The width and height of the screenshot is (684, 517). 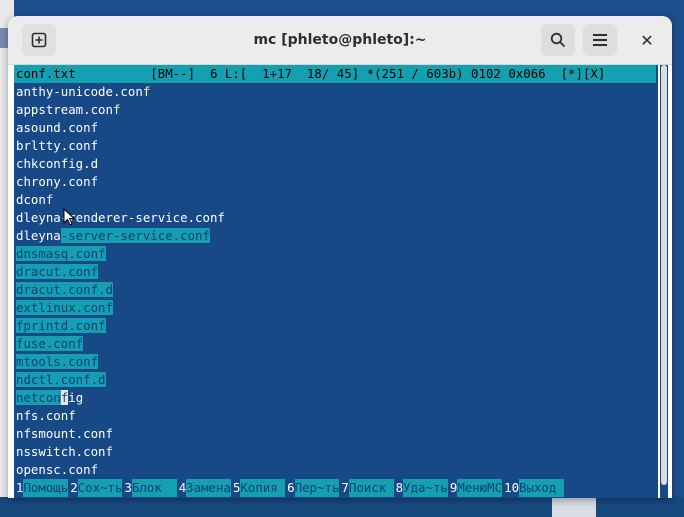 What do you see at coordinates (664, 275) in the screenshot?
I see `scrollbar-thumb` at bounding box center [664, 275].